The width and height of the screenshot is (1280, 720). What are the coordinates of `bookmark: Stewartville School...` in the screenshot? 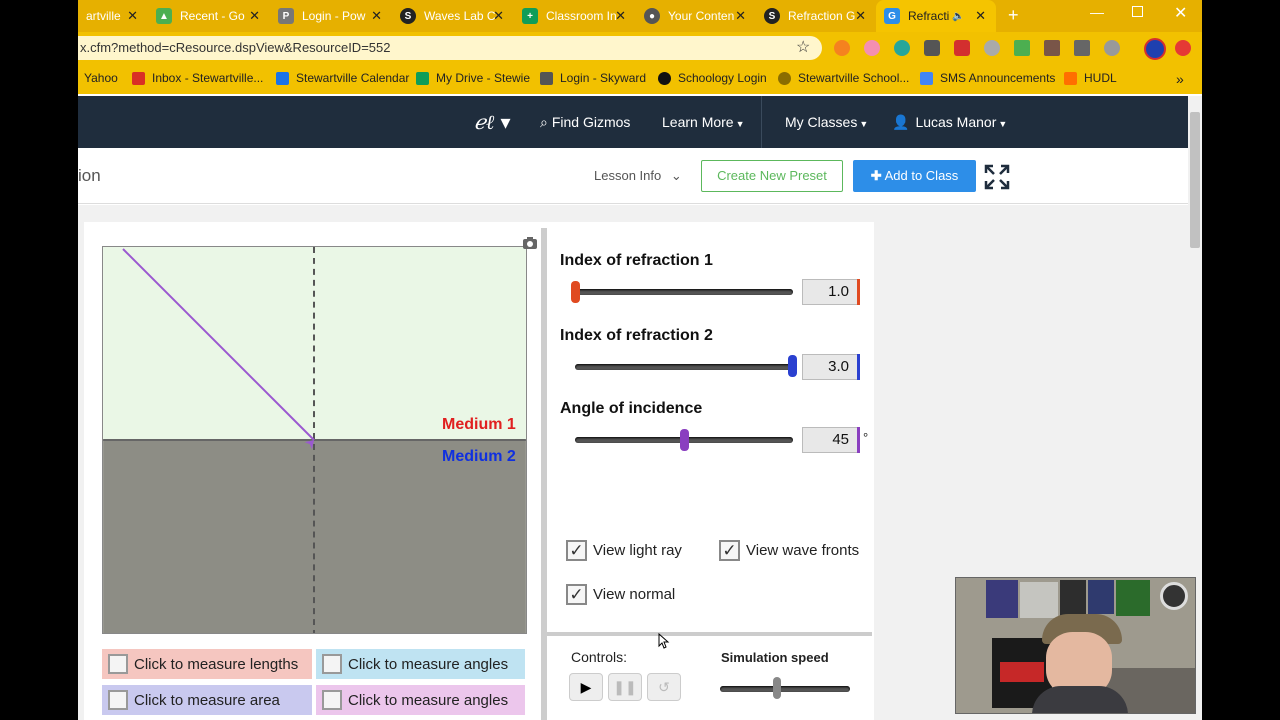 It's located at (843, 78).